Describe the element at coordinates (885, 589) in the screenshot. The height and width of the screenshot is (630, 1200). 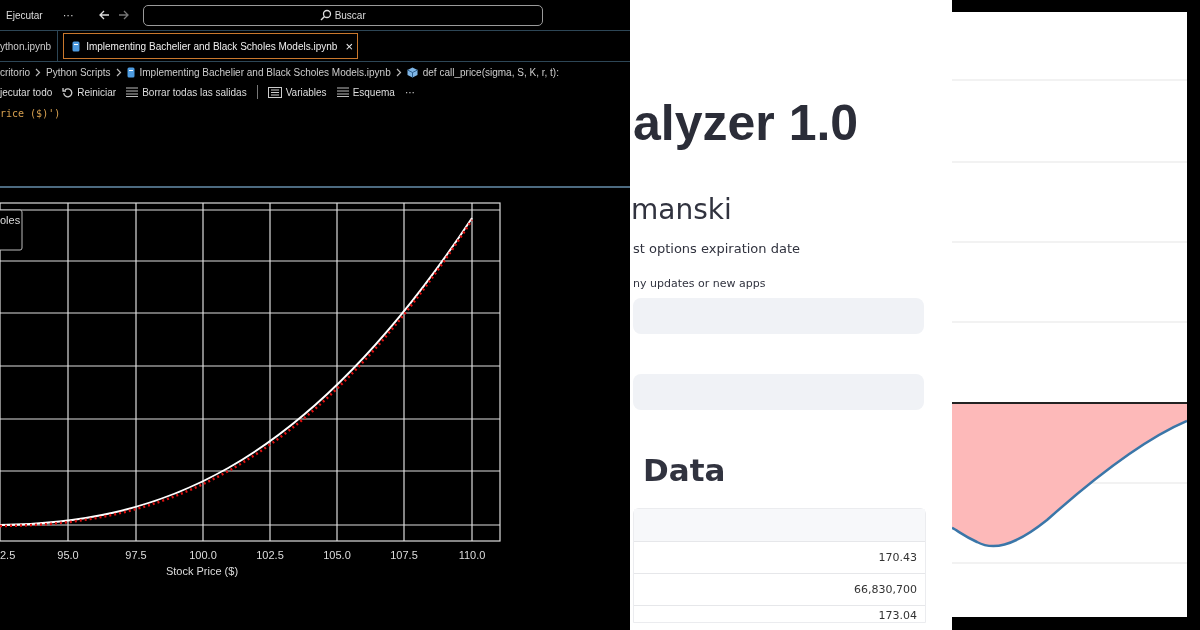
I see `table-cell: 66,830,700` at that location.